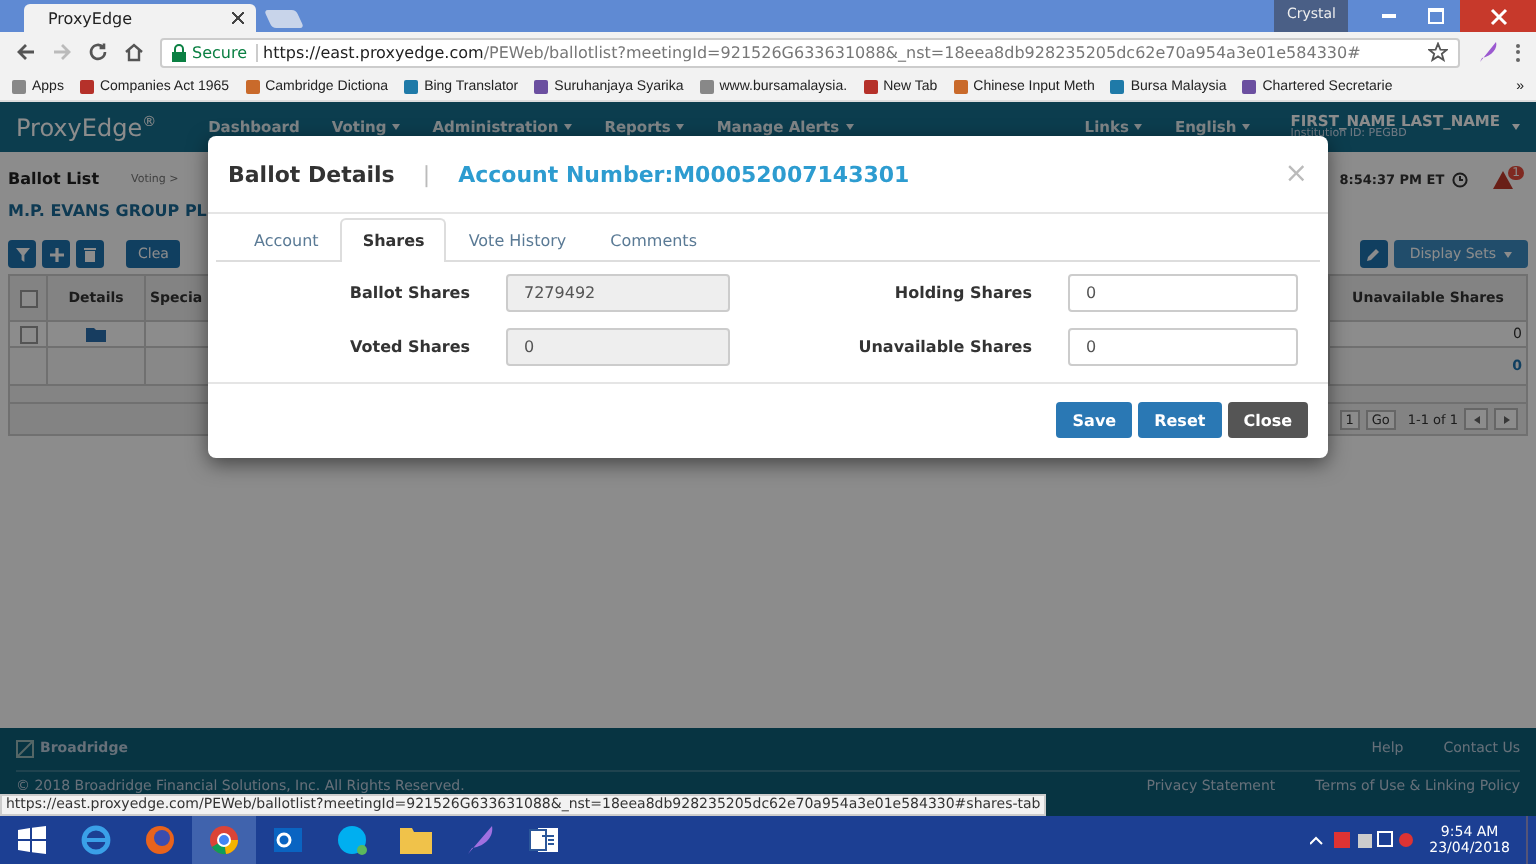 The image size is (1536, 864). What do you see at coordinates (944, 347) in the screenshot?
I see `field-label: Unavailable Shares` at bounding box center [944, 347].